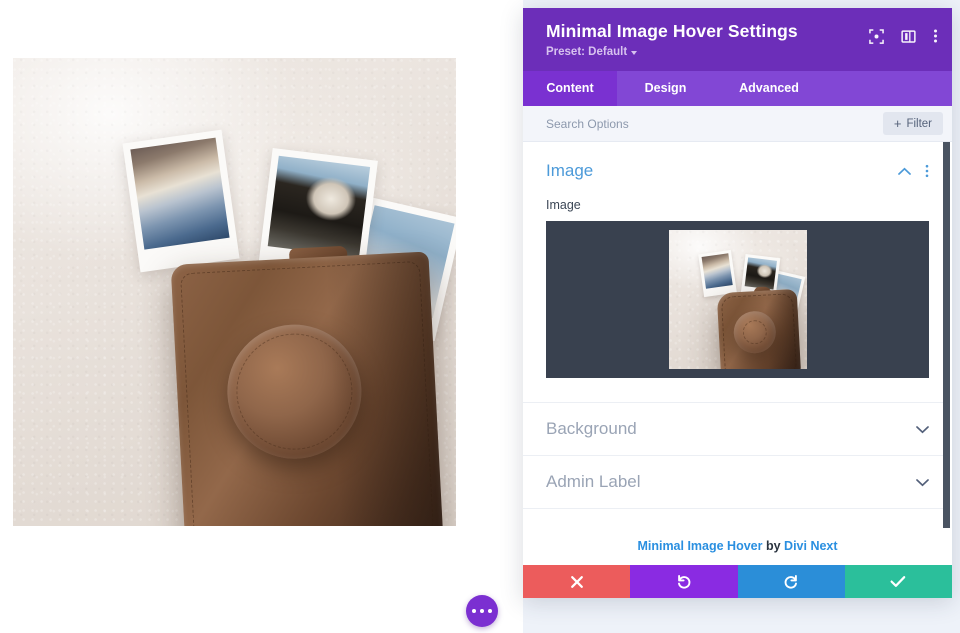 The width and height of the screenshot is (960, 633). I want to click on polaroid-photo-2-image, so click(319, 206).